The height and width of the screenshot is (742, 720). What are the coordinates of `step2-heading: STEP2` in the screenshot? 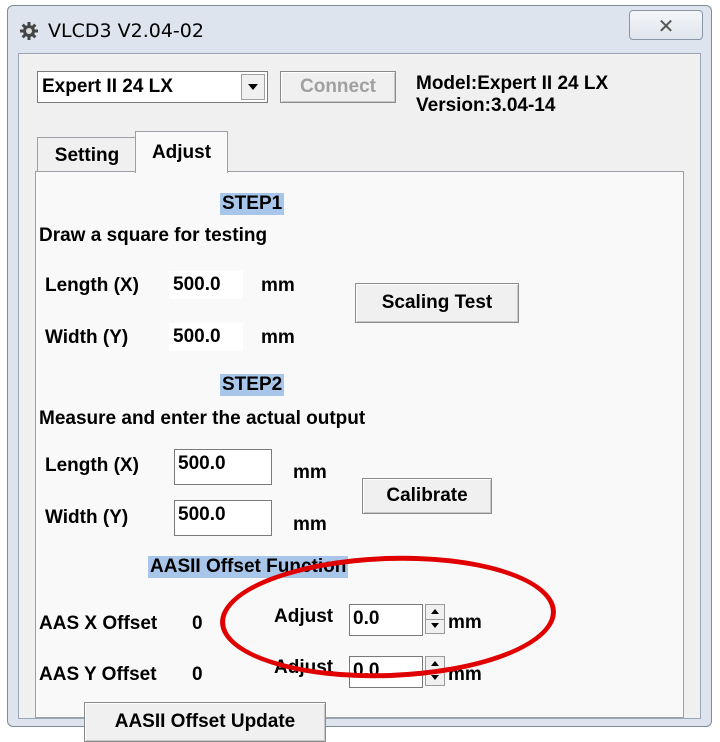 It's located at (252, 385).